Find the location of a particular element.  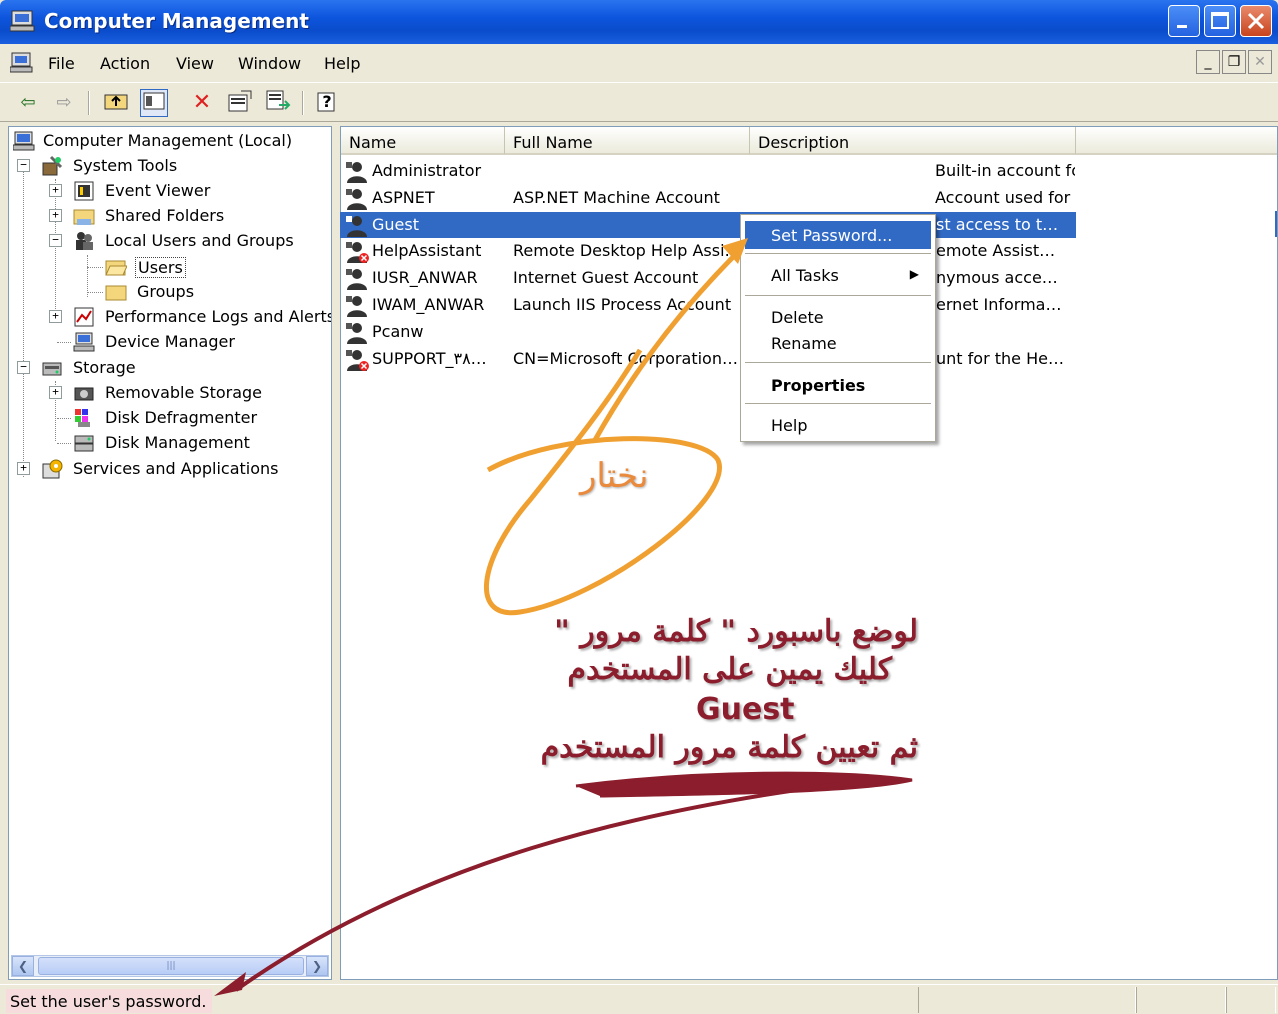

show-hide-tree-button is located at coordinates (154, 103).